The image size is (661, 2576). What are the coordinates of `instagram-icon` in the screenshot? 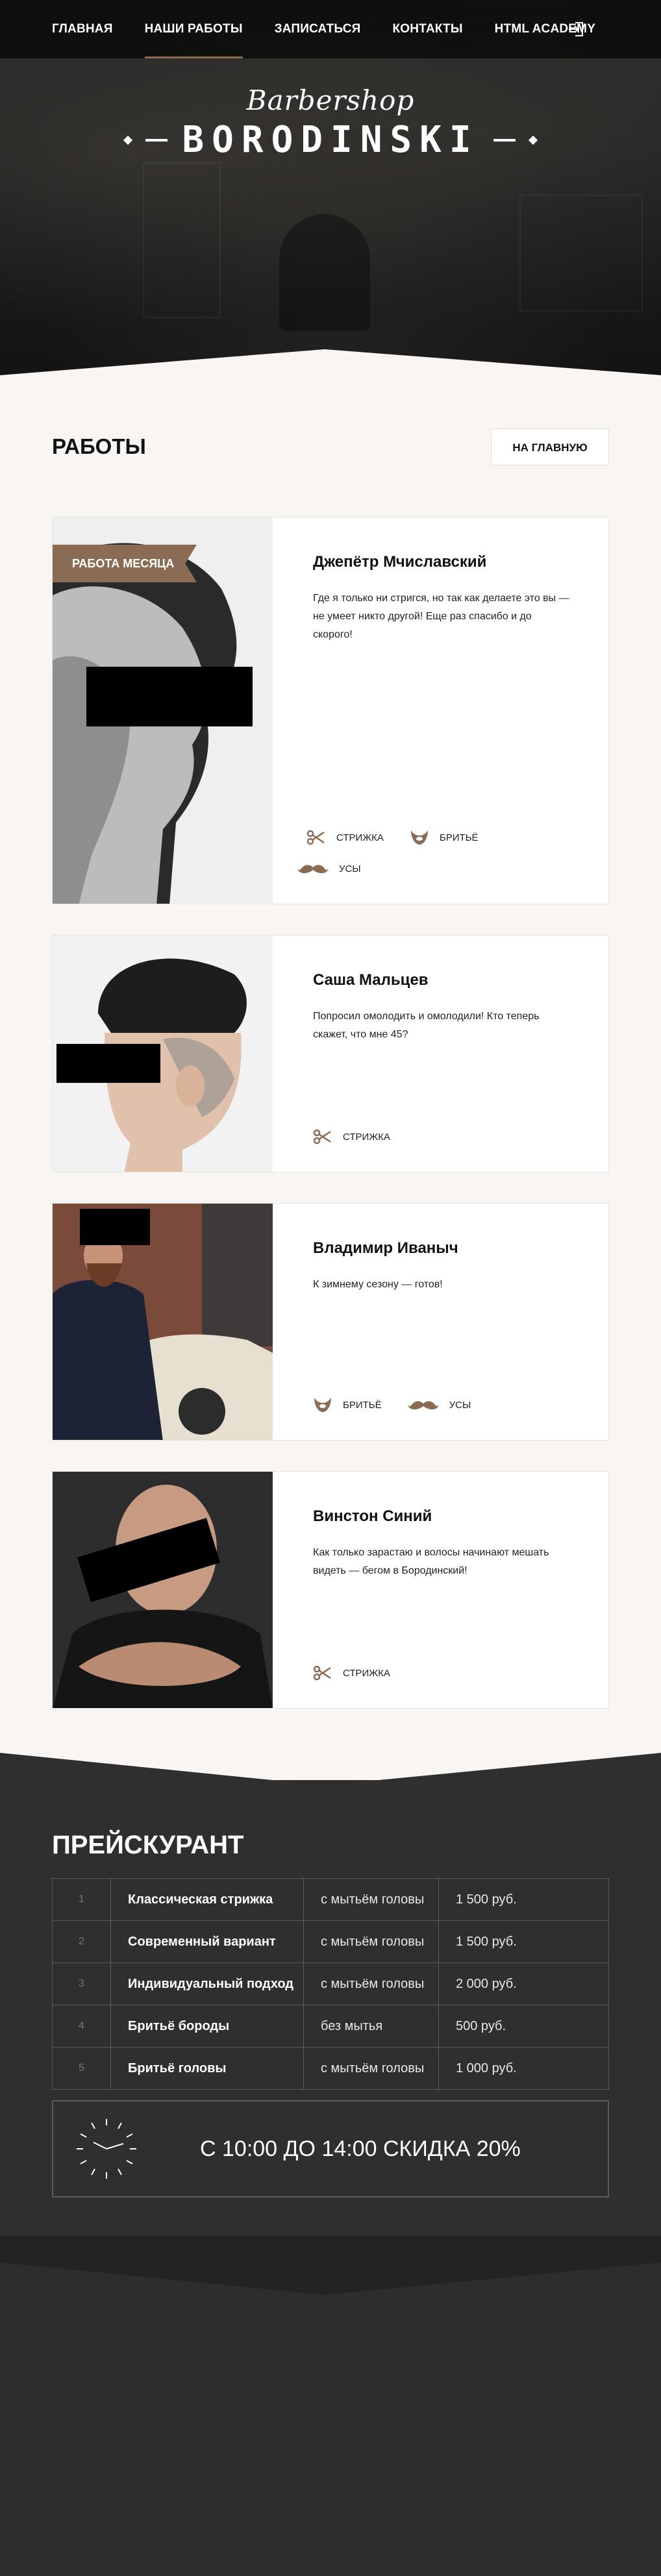 It's located at (516, 2537).